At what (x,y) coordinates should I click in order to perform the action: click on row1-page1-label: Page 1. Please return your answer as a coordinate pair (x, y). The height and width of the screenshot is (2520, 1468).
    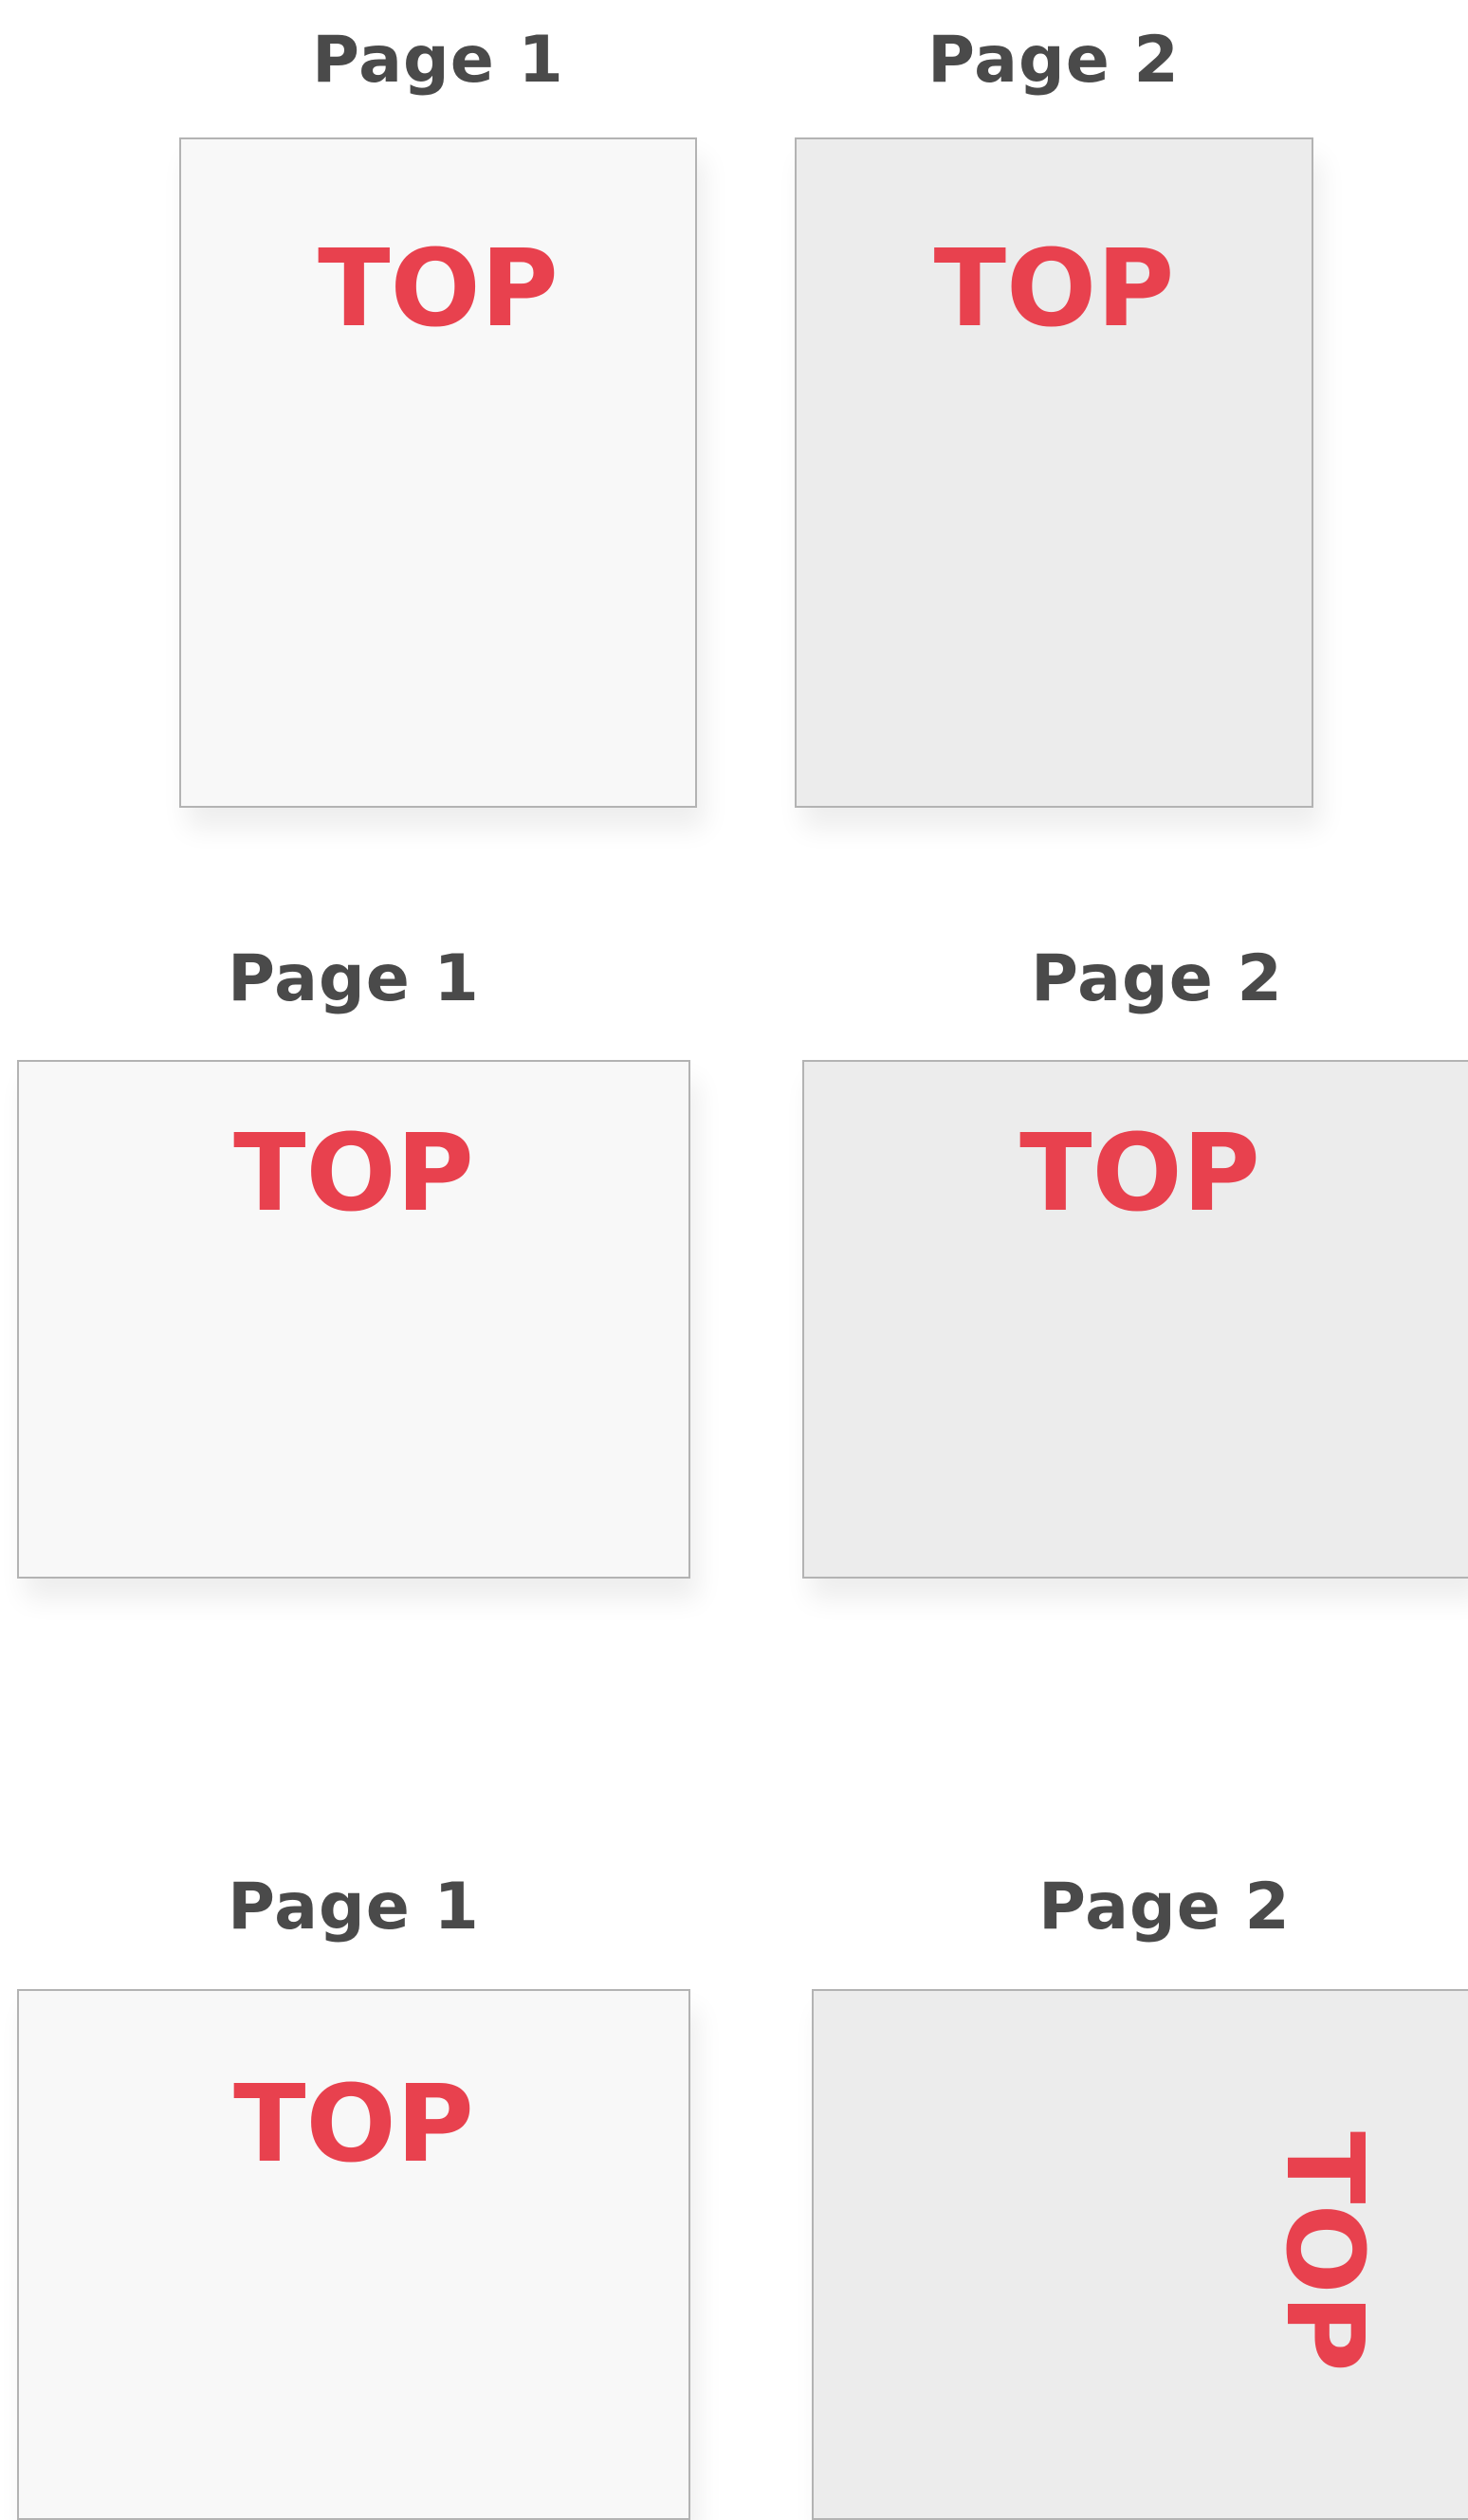
    Looking at the image, I should click on (438, 60).